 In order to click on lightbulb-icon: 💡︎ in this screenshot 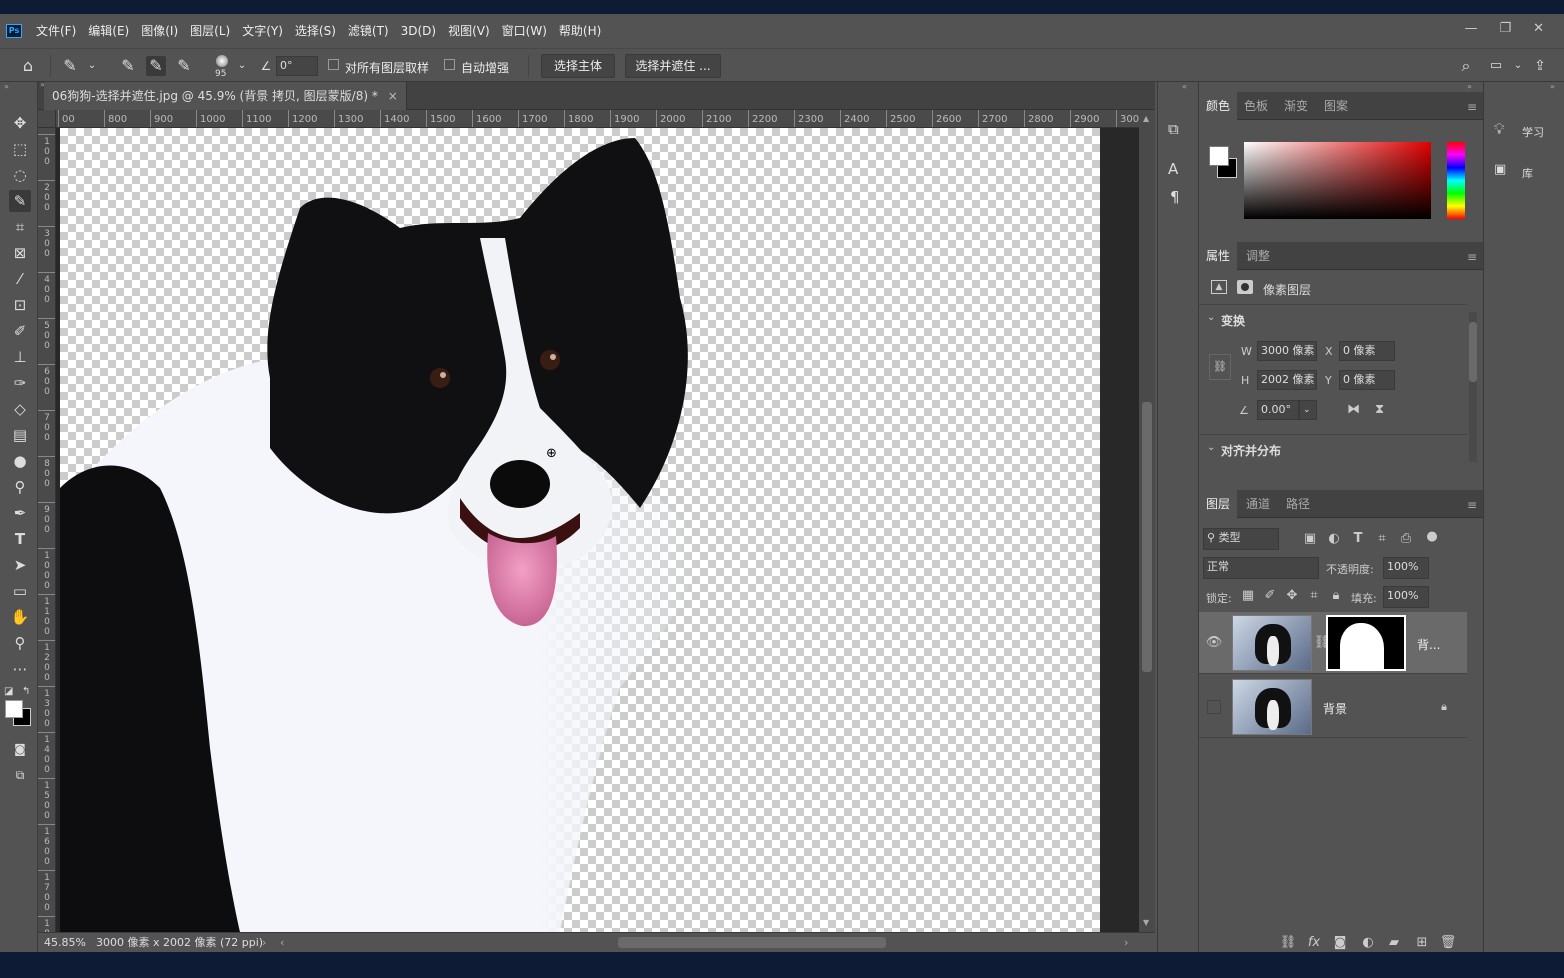, I will do `click(1499, 129)`.